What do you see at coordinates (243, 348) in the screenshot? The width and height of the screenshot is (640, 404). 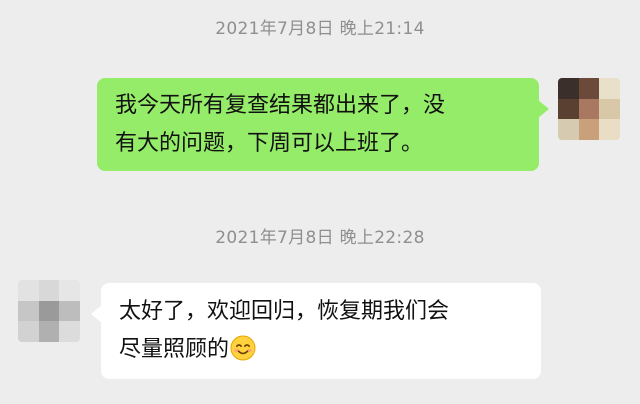 I see `smiling-face-icon` at bounding box center [243, 348].